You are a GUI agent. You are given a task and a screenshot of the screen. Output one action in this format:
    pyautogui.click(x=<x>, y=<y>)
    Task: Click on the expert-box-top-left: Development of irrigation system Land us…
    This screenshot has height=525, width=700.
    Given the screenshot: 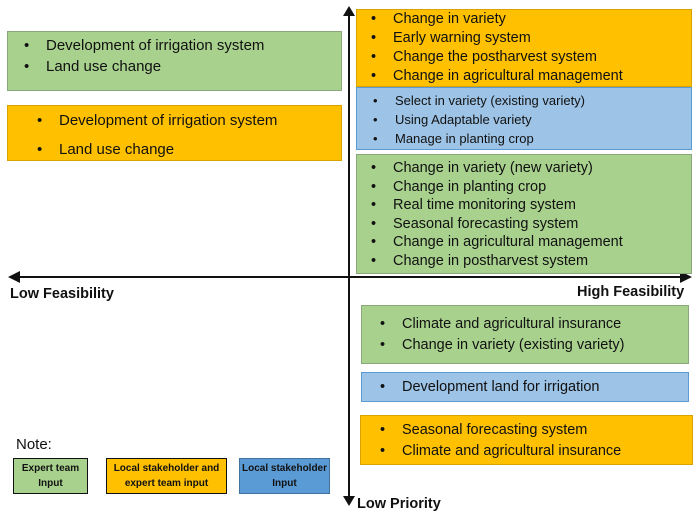 What is the action you would take?
    pyautogui.click(x=174, y=61)
    